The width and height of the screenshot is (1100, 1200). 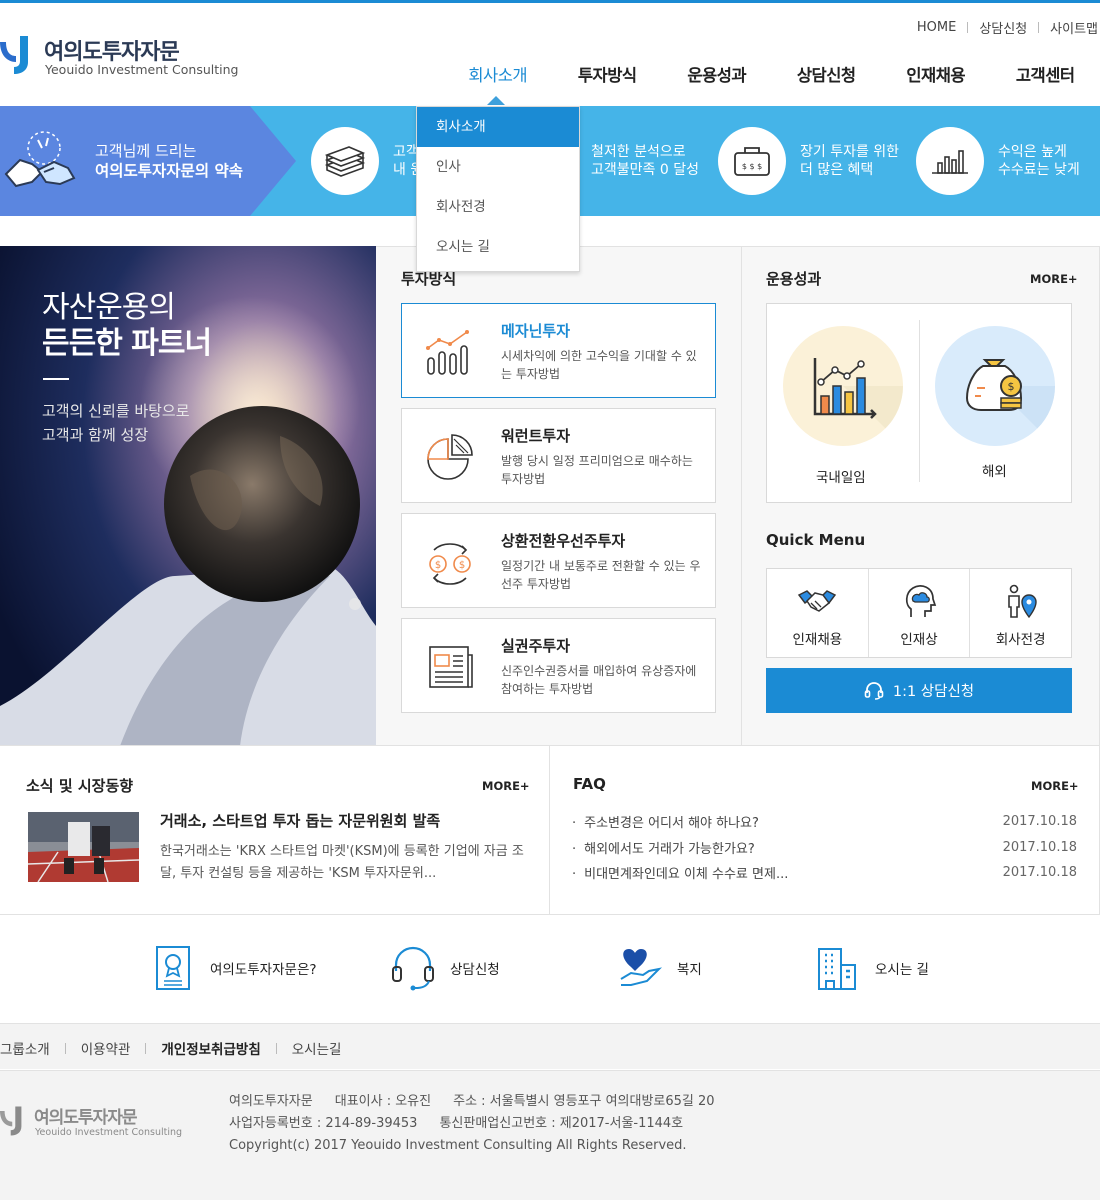 What do you see at coordinates (872, 968) in the screenshot?
I see `quick-link-directions: 오시는 길` at bounding box center [872, 968].